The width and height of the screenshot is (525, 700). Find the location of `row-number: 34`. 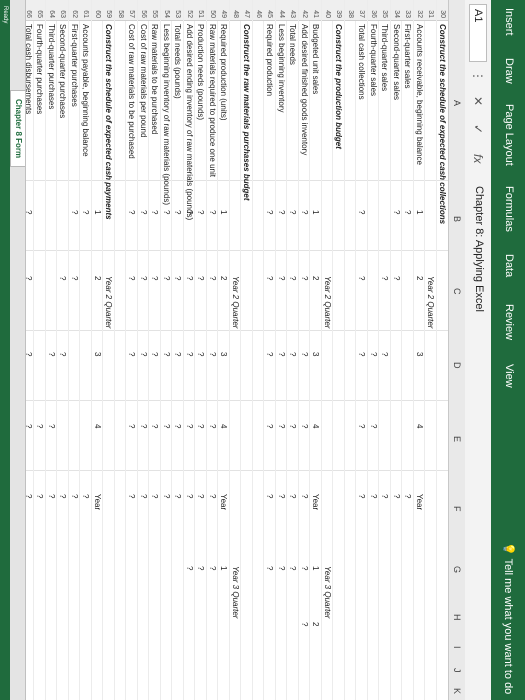

row-number: 34 is located at coordinates (396, 10).